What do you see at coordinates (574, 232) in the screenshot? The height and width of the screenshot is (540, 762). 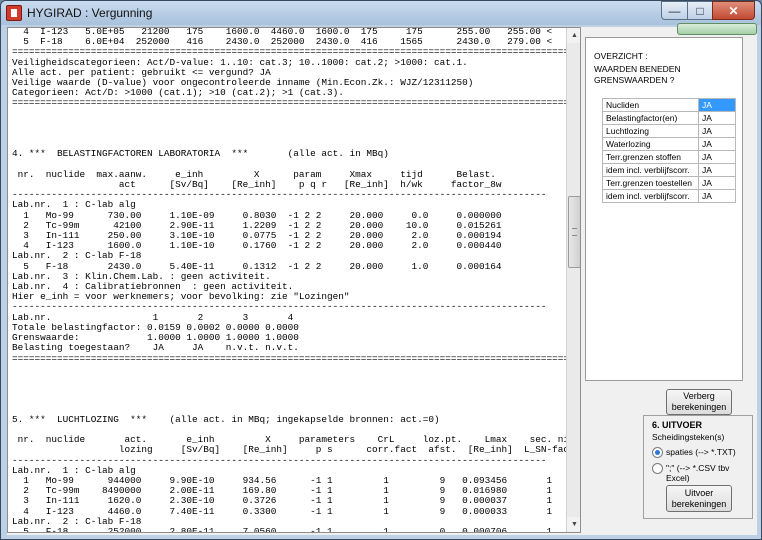 I see `scroll-thumb` at bounding box center [574, 232].